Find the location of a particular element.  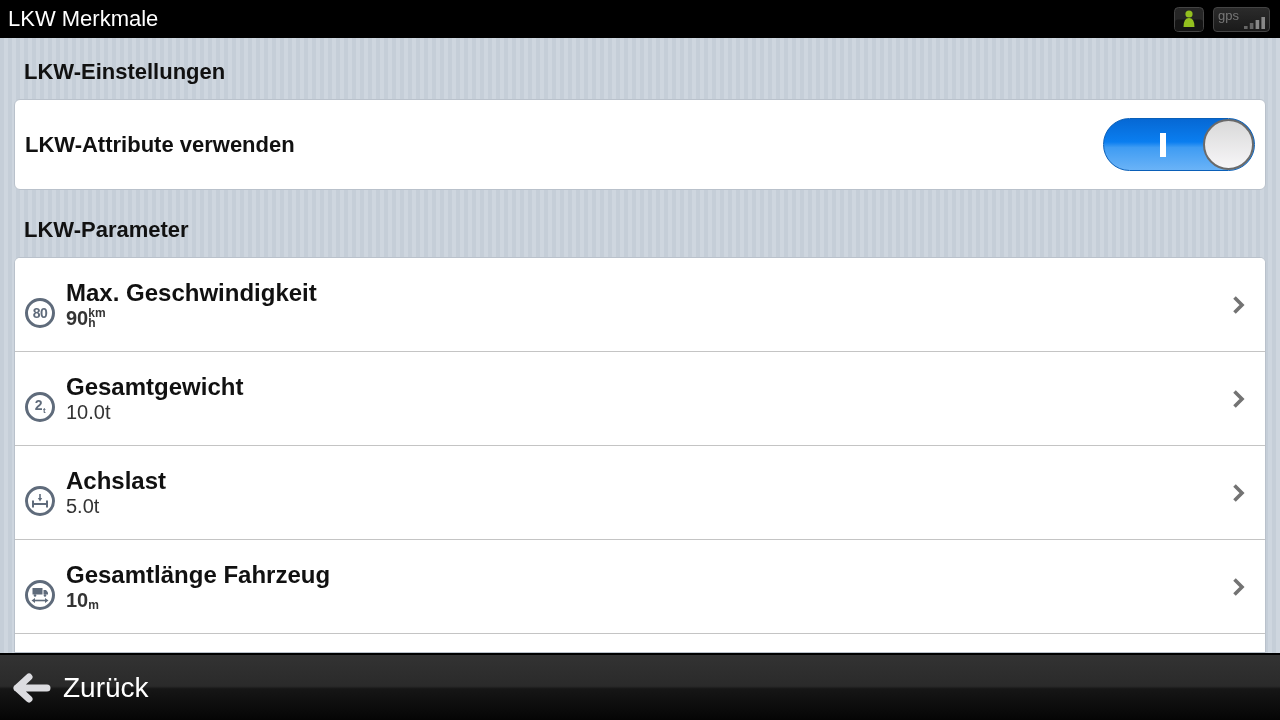

parameter-title: Gesamtgewicht is located at coordinates (155, 387).